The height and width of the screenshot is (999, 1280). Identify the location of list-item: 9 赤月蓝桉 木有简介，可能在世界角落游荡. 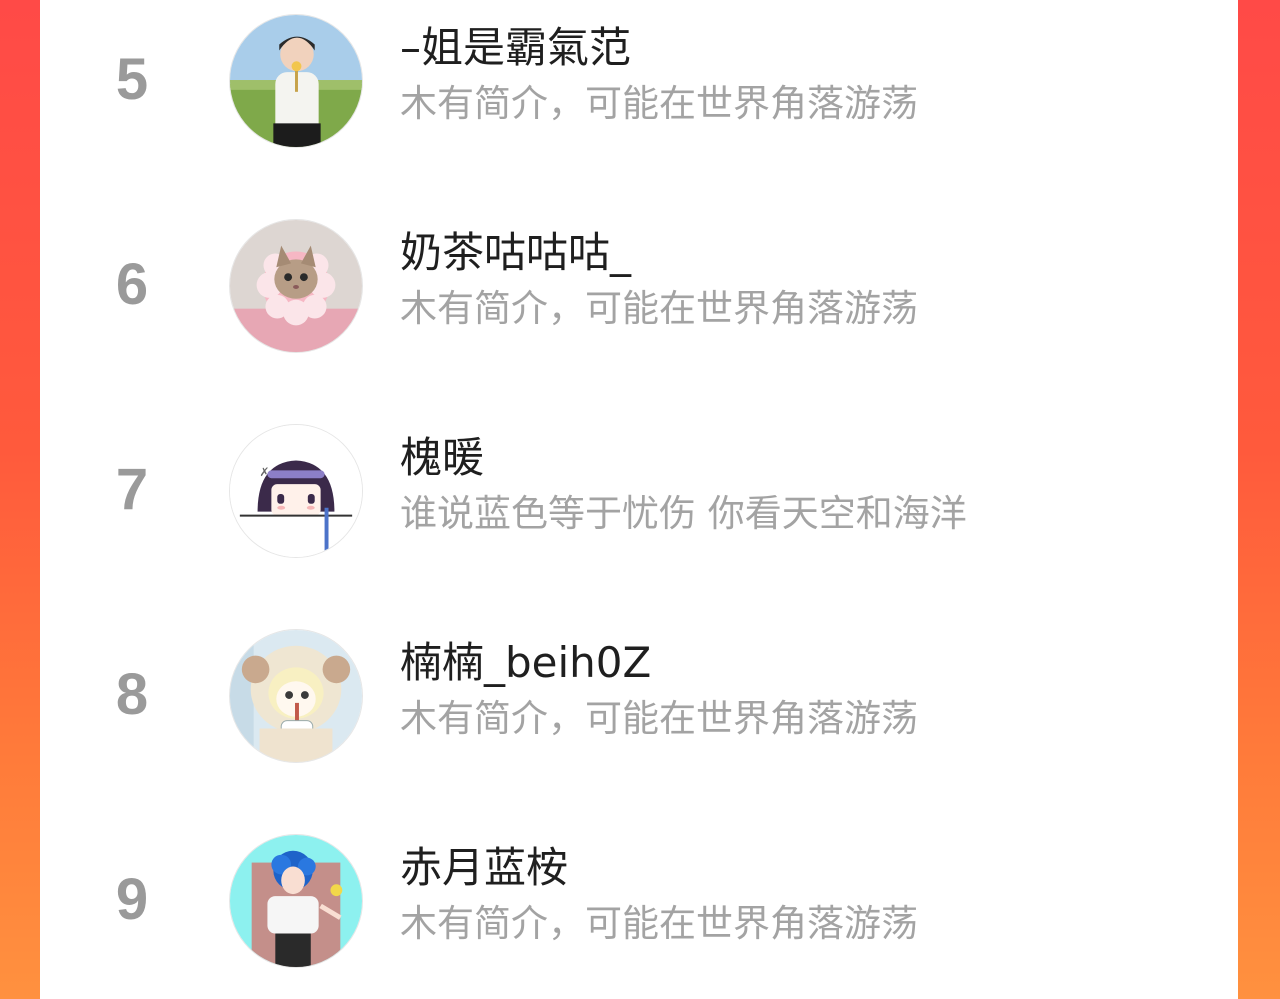
(639, 908).